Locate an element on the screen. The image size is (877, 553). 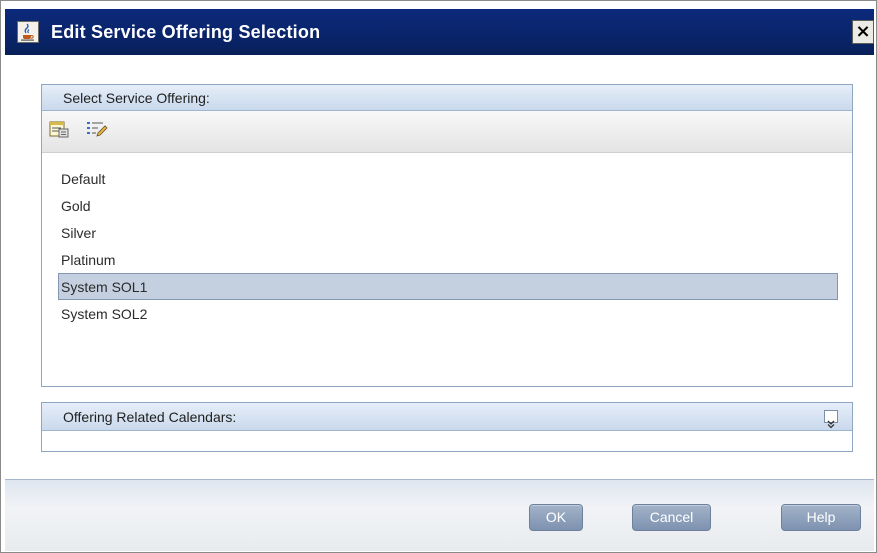
select-service-offering-header: Select Service Offering: is located at coordinates (447, 98).